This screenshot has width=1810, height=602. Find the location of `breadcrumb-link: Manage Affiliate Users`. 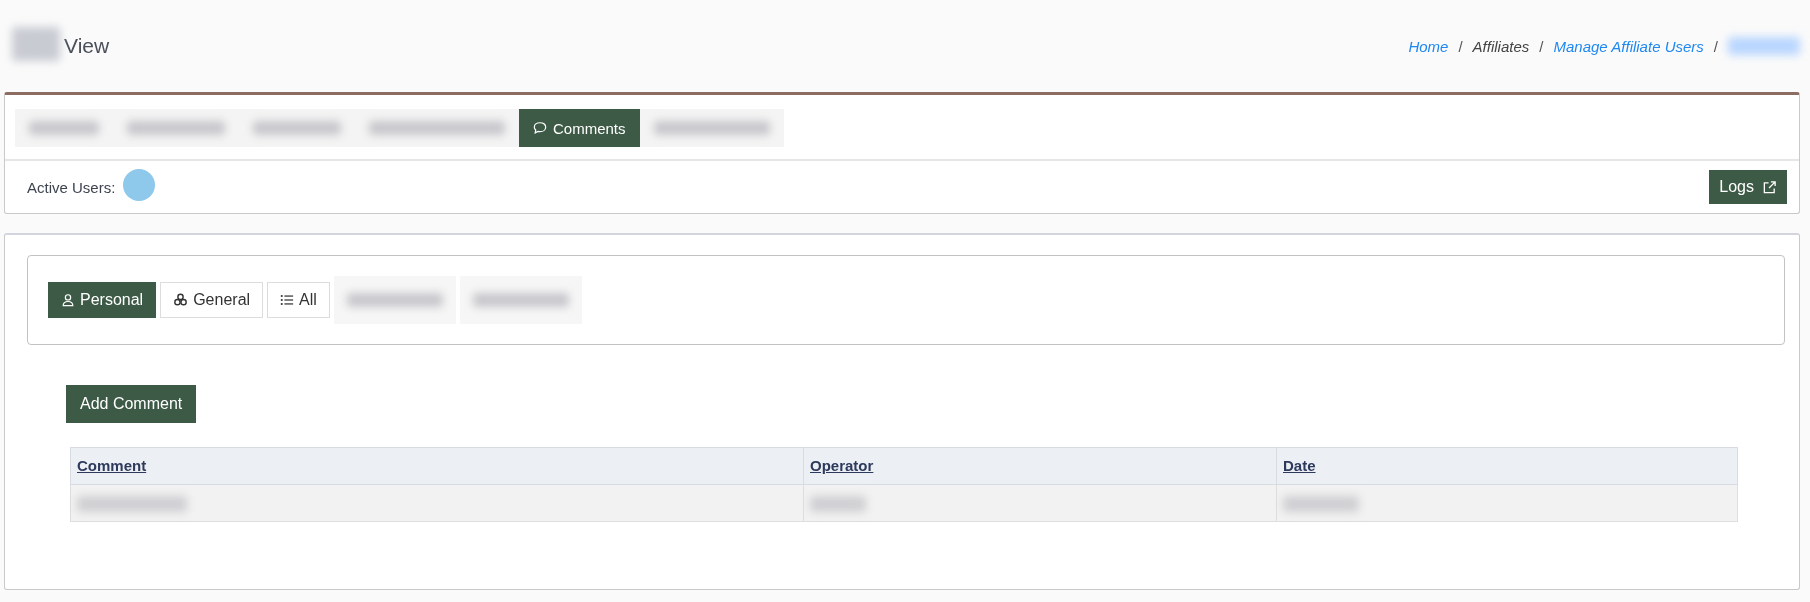

breadcrumb-link: Manage Affiliate Users is located at coordinates (1628, 46).